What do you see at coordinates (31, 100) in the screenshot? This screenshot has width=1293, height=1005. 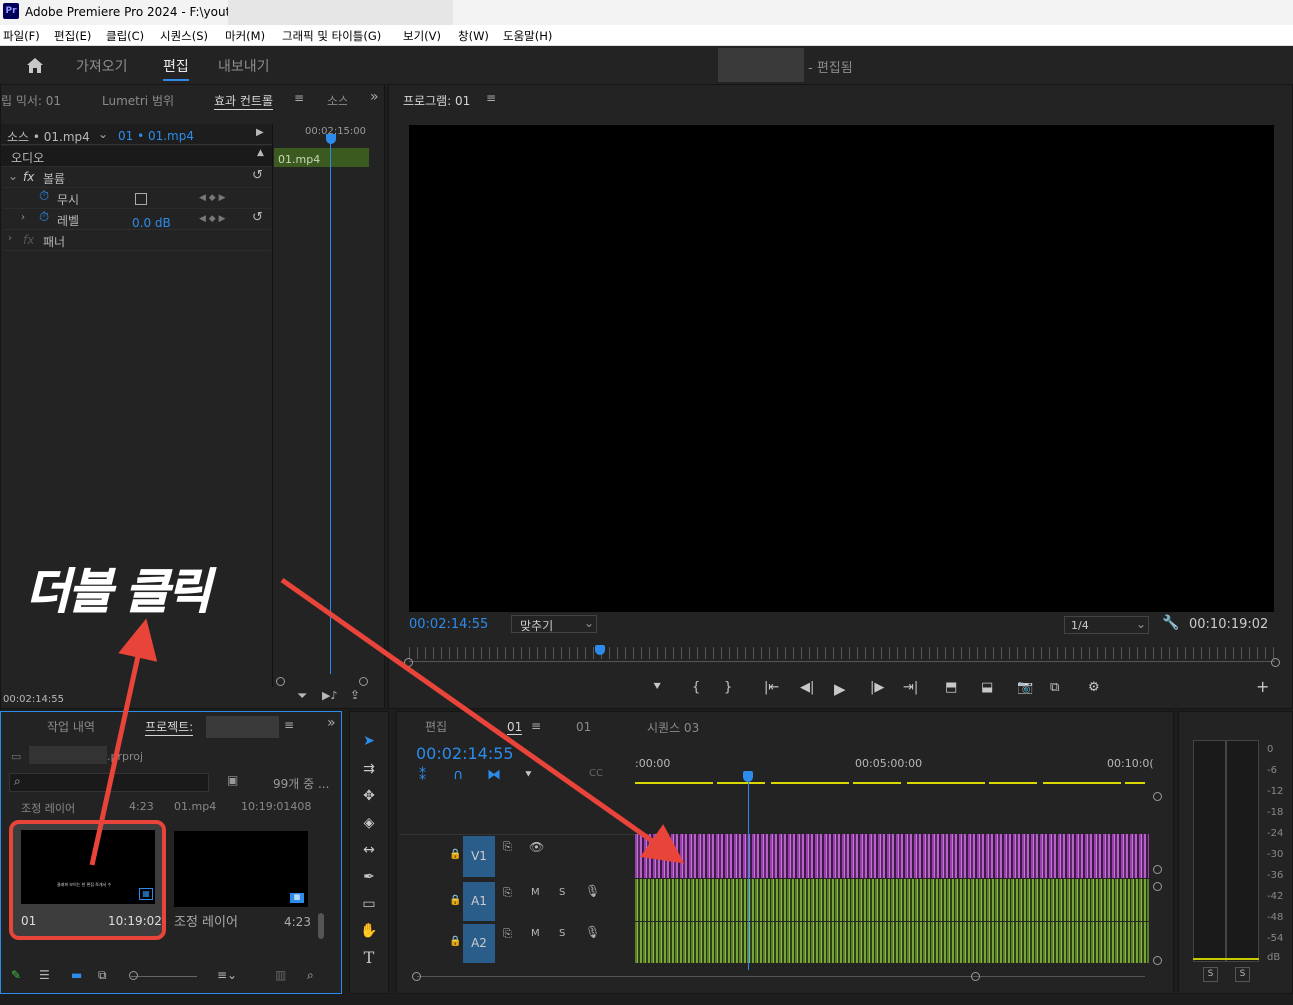 I see `tab-clip-mixer: 립 믹서: 01` at bounding box center [31, 100].